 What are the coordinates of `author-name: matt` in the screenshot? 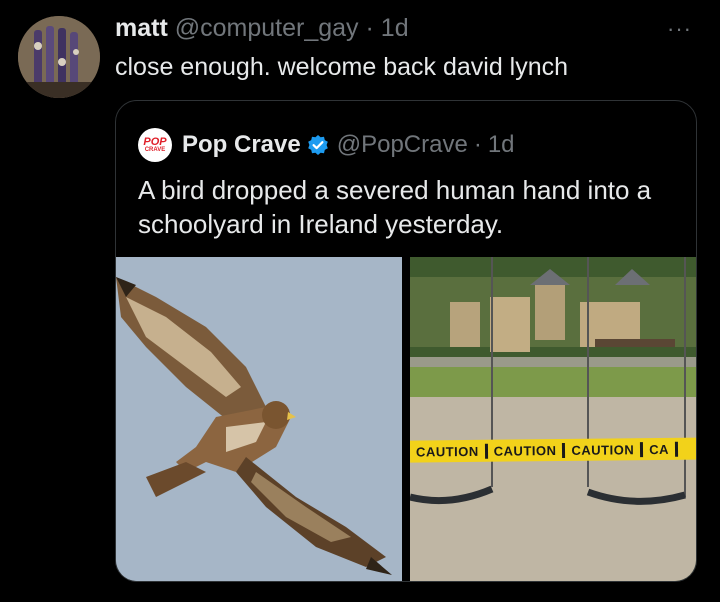 It's located at (141, 28).